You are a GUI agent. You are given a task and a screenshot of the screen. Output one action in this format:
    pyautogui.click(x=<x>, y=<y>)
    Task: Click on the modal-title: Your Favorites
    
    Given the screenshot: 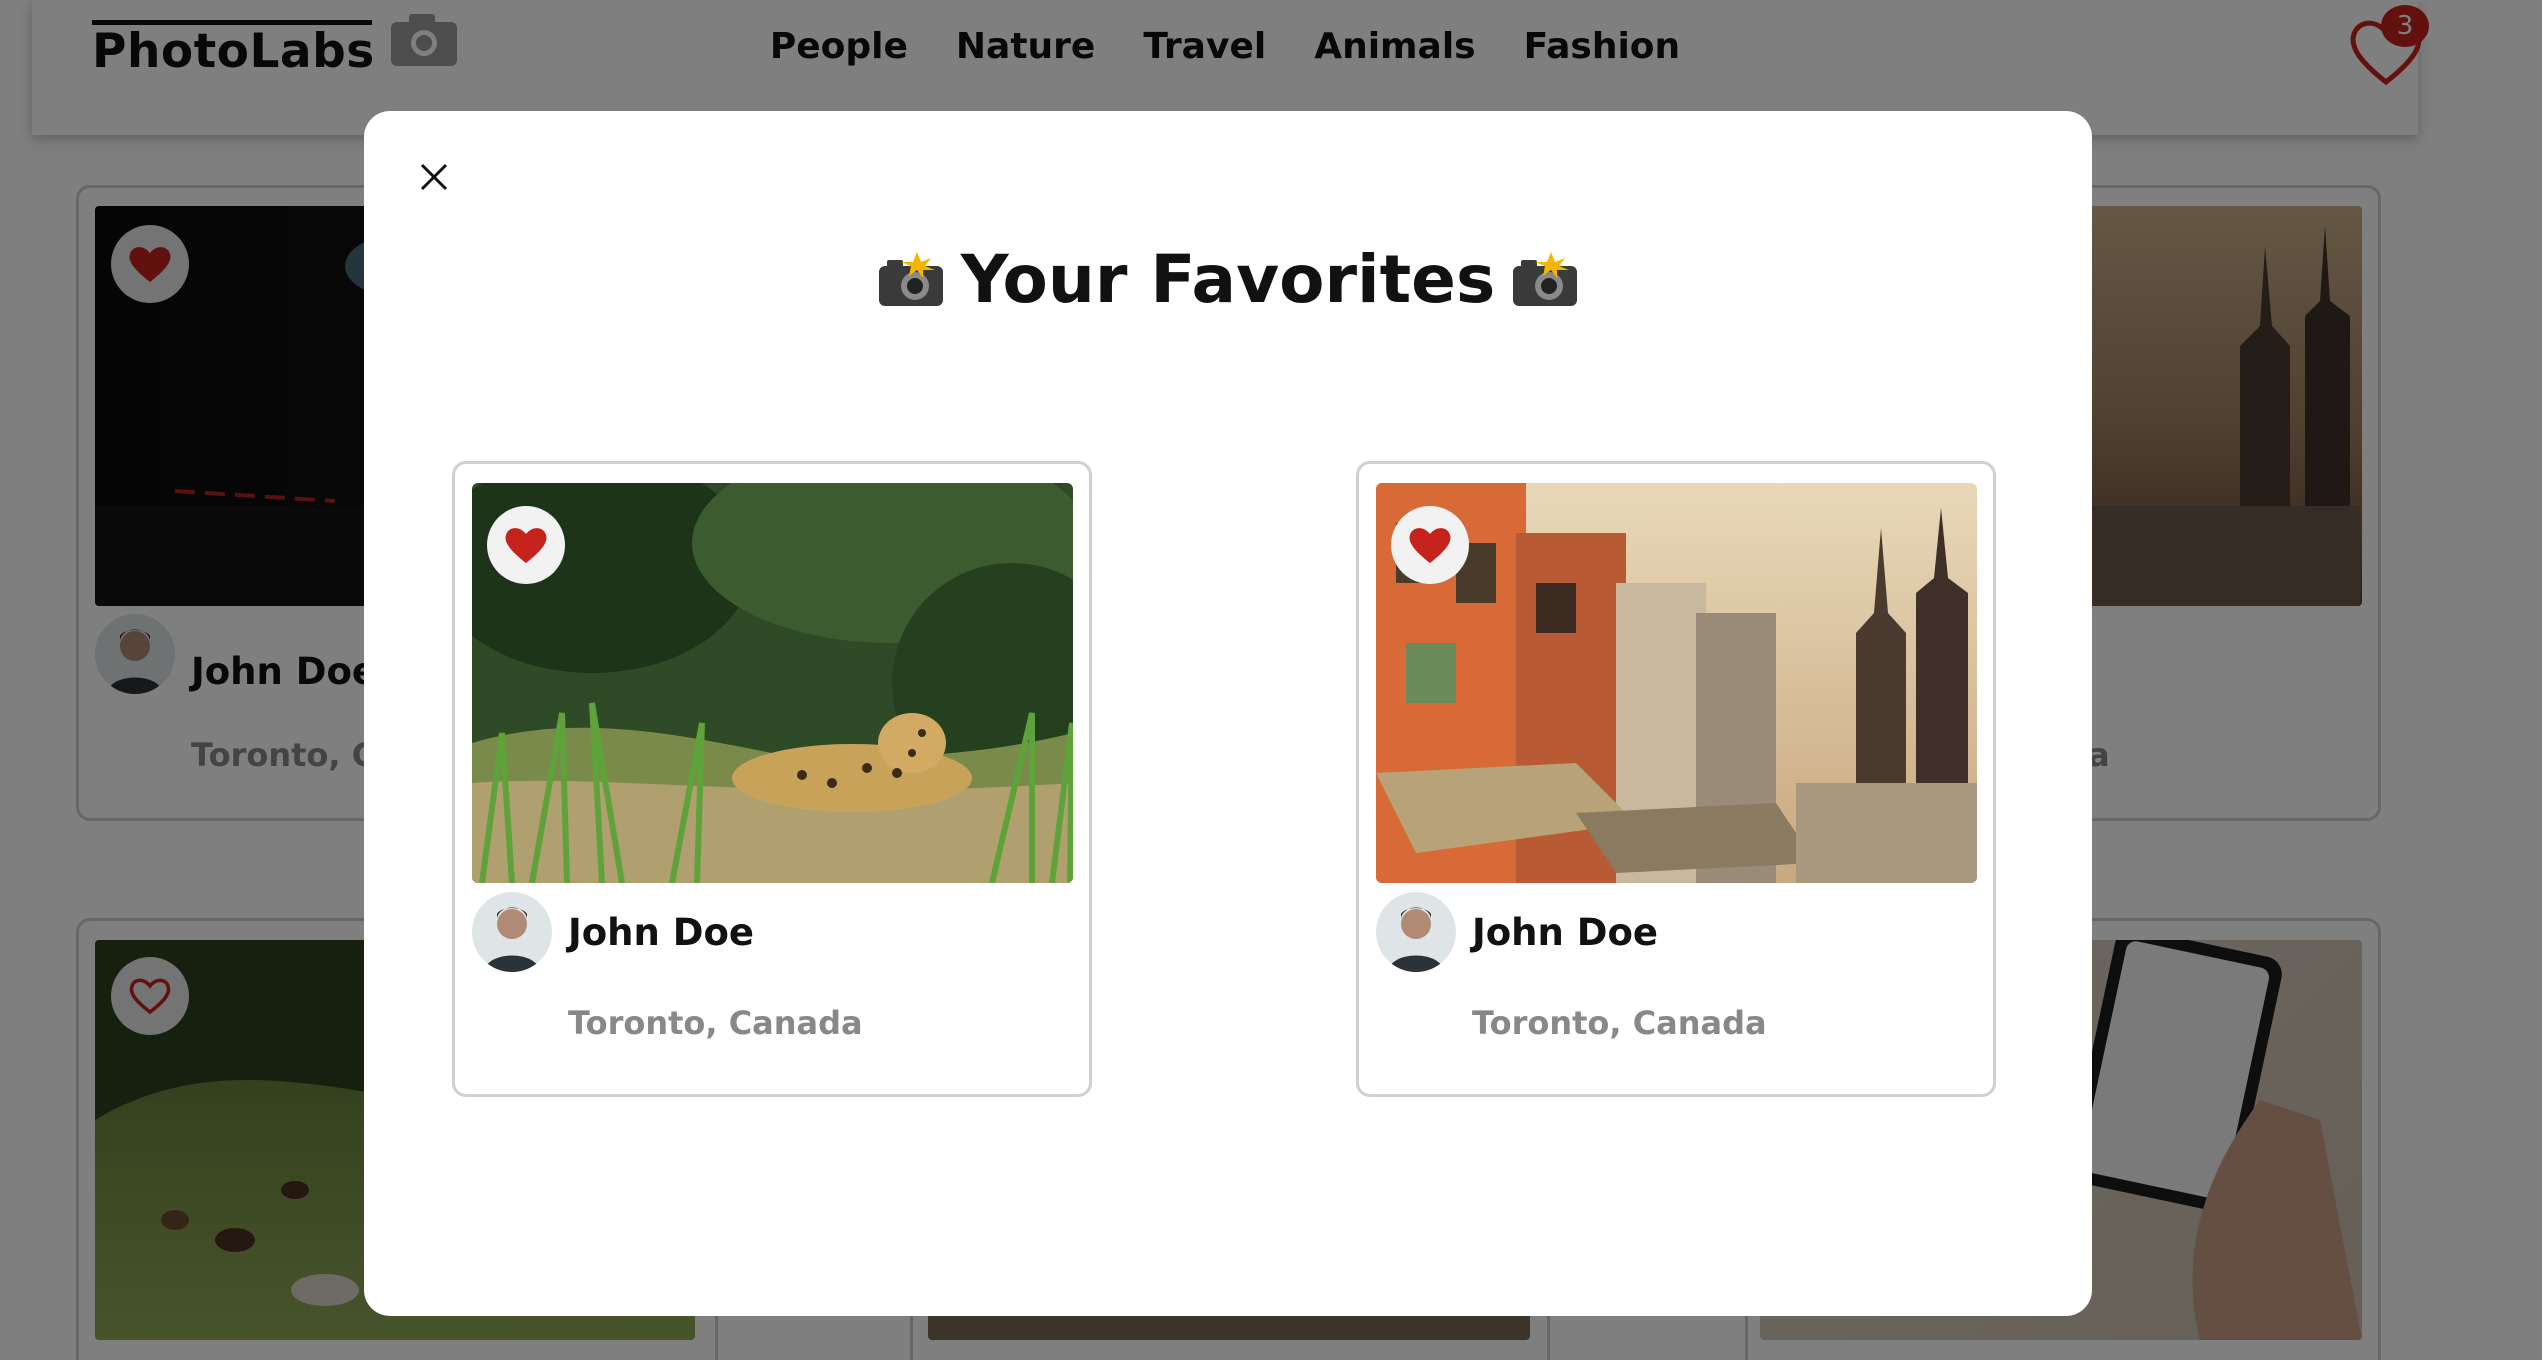 What is the action you would take?
    pyautogui.click(x=1228, y=279)
    